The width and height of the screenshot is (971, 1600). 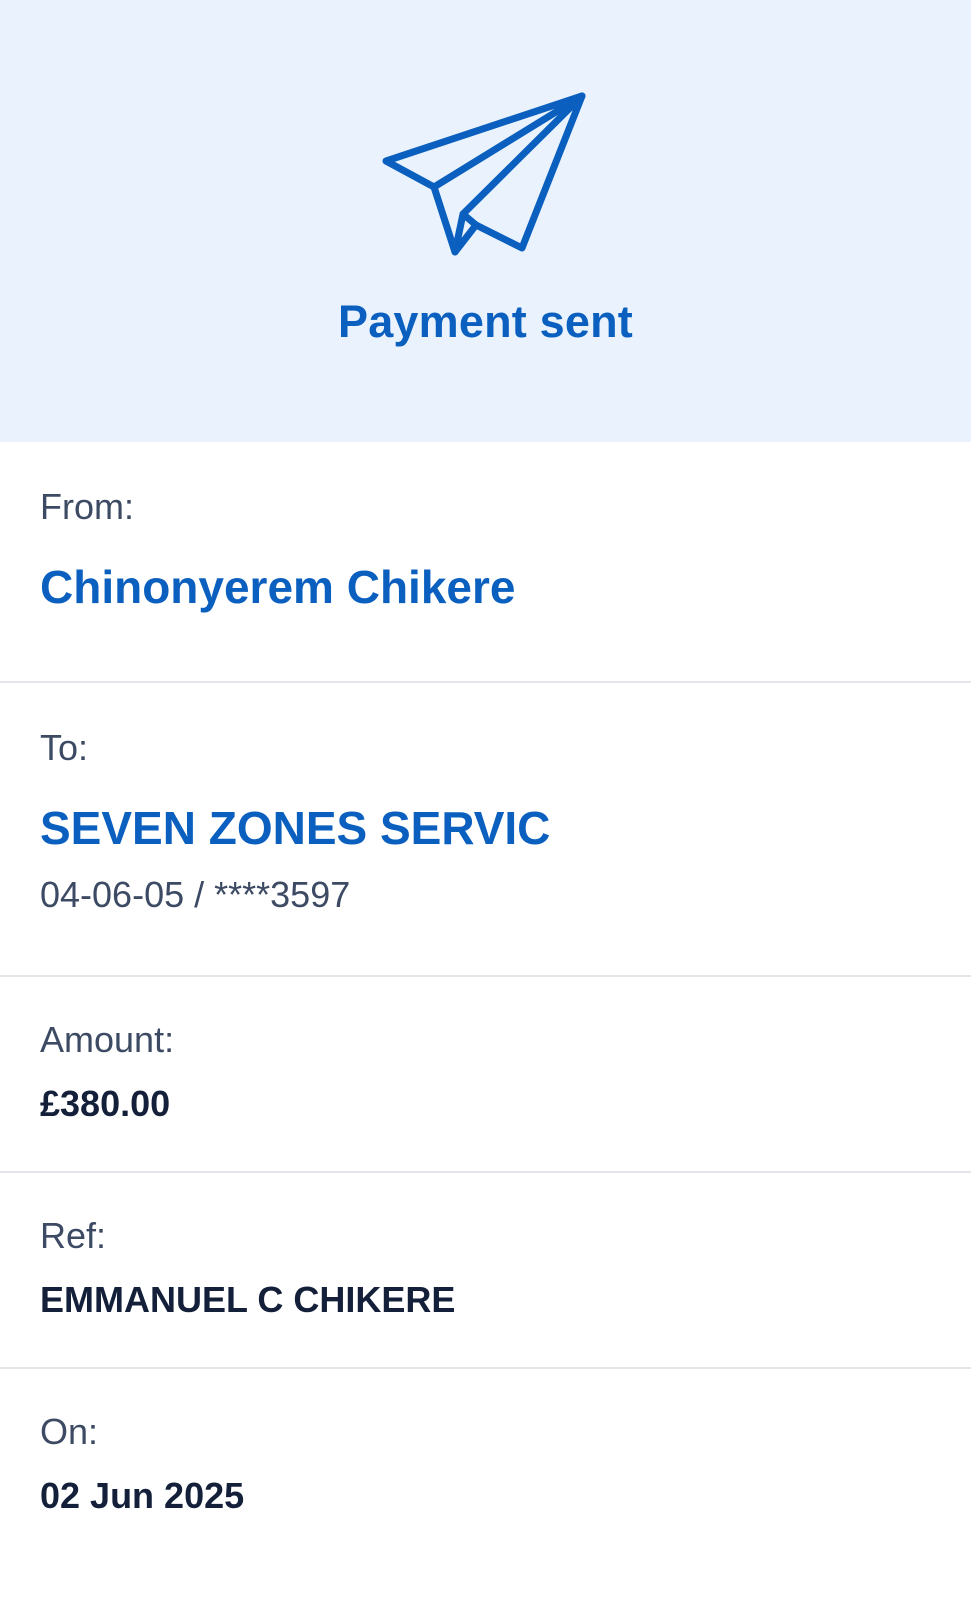 I want to click on amount-label: Amount:, so click(x=107, y=1039).